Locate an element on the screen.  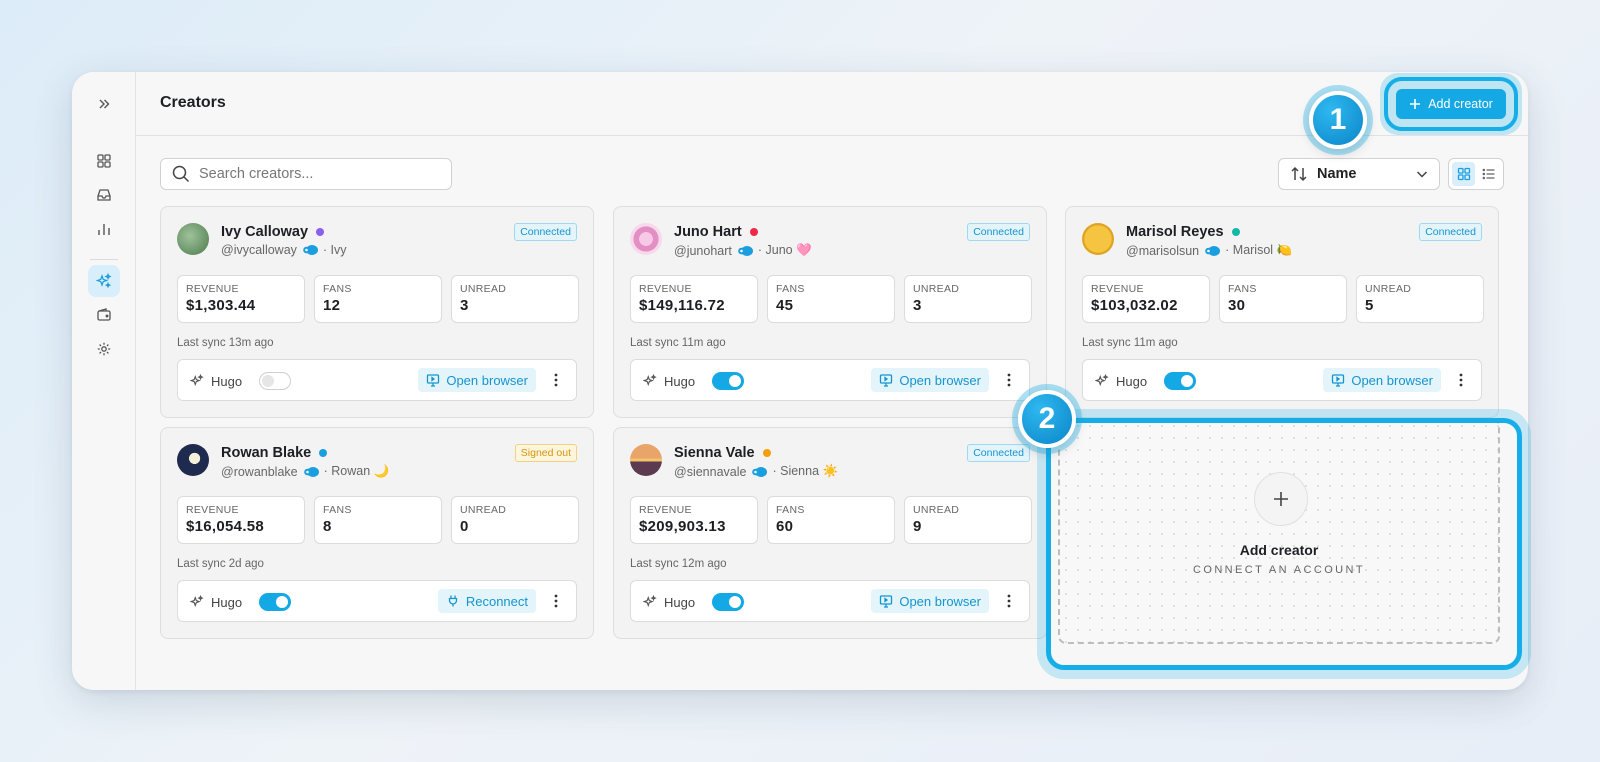
wallet-icon is located at coordinates (104, 314).